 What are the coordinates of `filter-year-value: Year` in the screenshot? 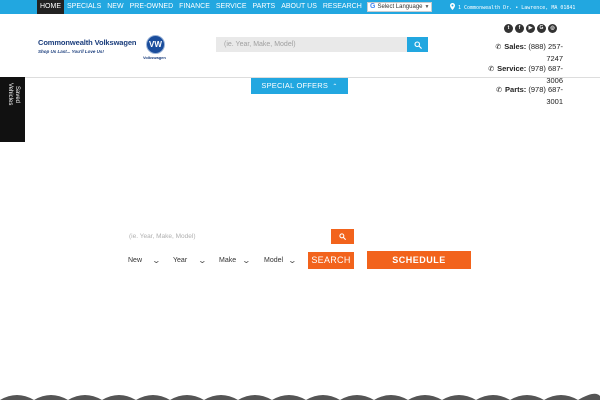 It's located at (180, 260).